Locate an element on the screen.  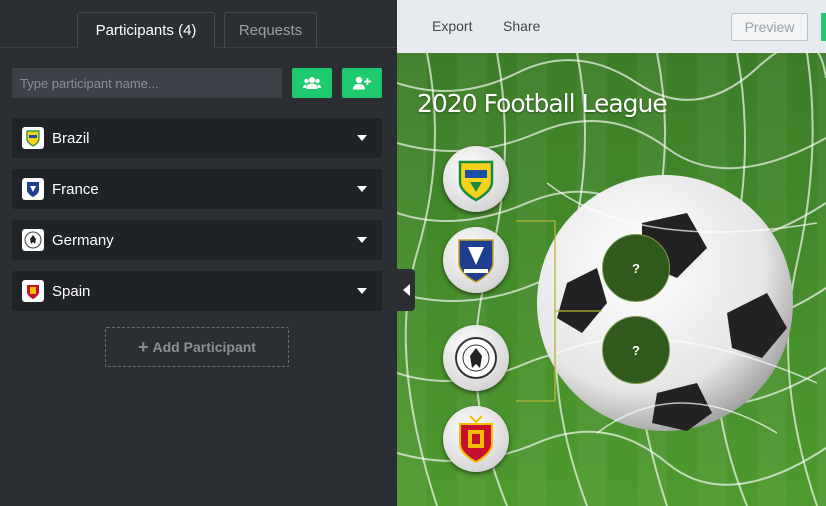
share-button: Share is located at coordinates (521, 26).